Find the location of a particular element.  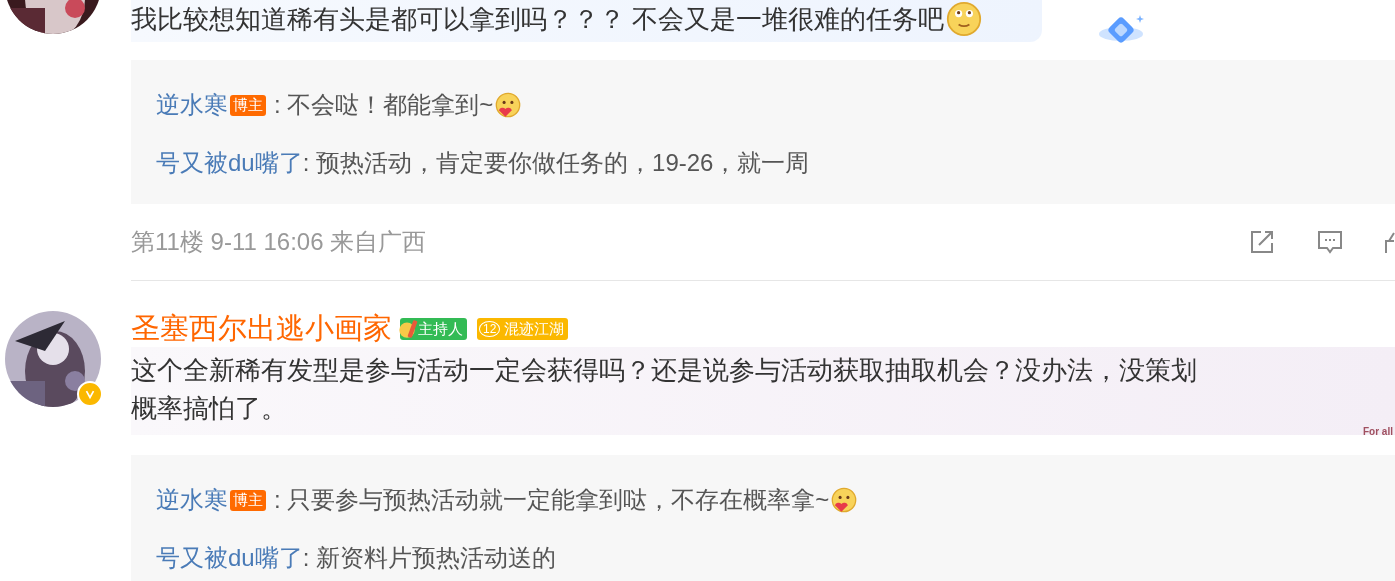

bubble-tag: For all is located at coordinates (1378, 432).